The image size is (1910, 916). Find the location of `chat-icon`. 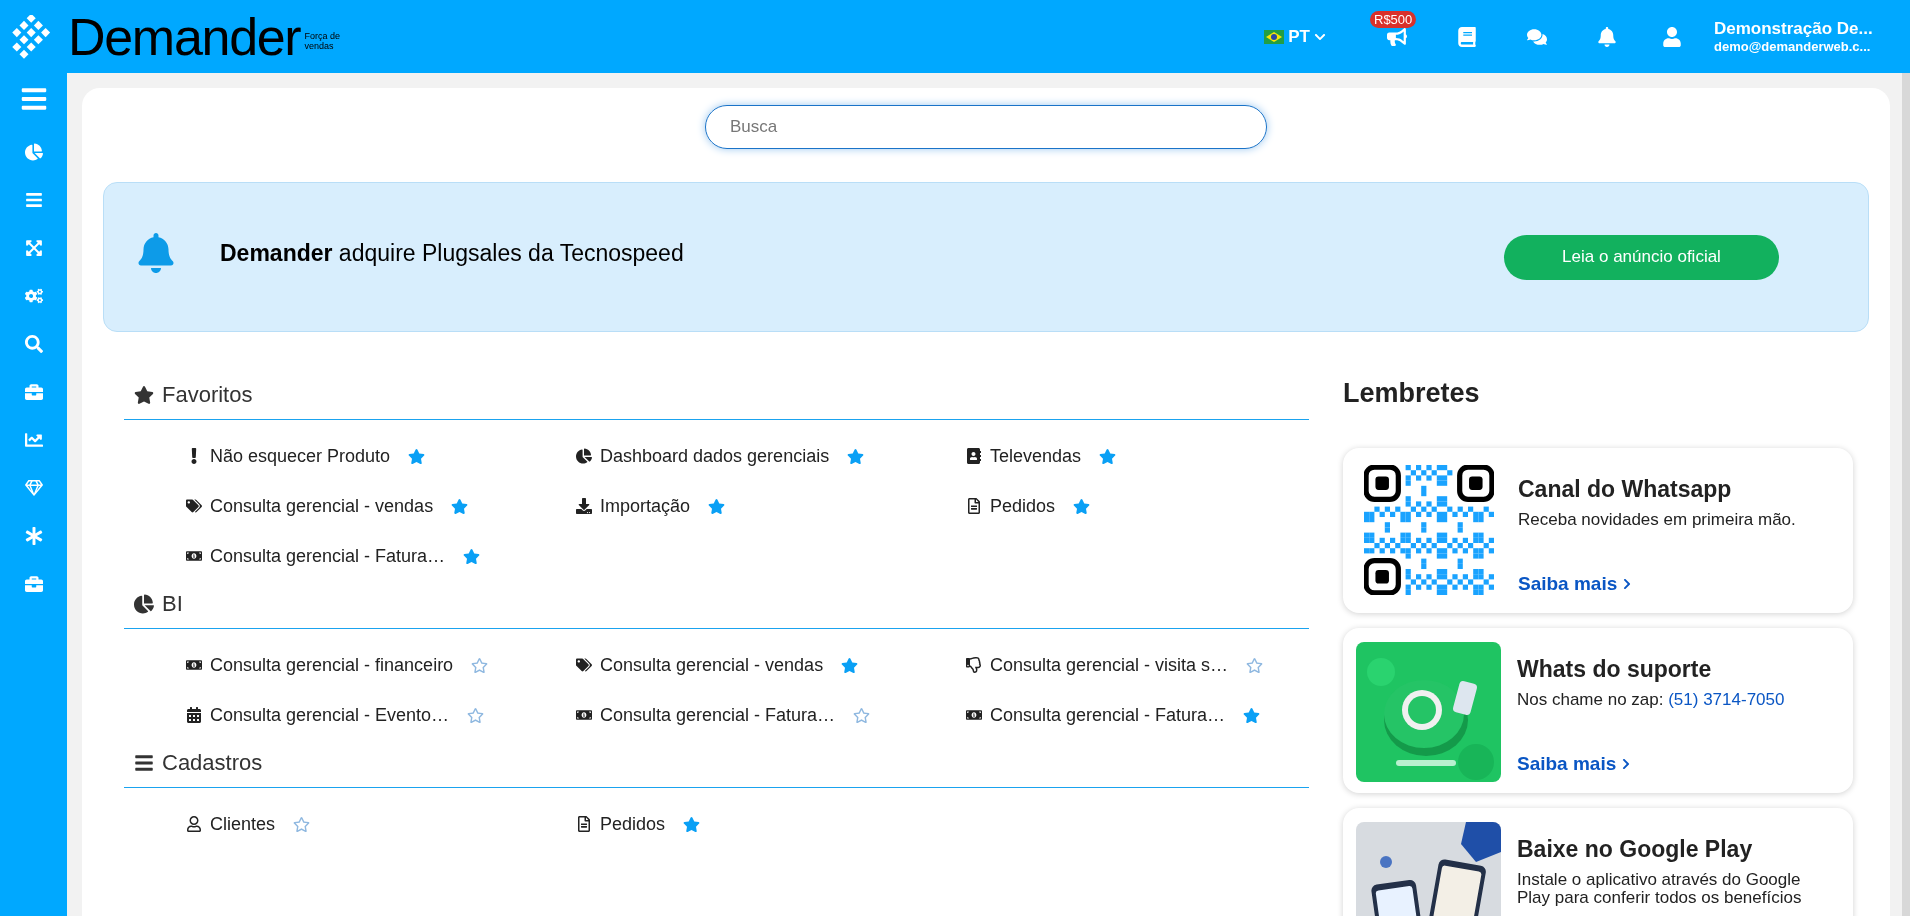

chat-icon is located at coordinates (1537, 36).